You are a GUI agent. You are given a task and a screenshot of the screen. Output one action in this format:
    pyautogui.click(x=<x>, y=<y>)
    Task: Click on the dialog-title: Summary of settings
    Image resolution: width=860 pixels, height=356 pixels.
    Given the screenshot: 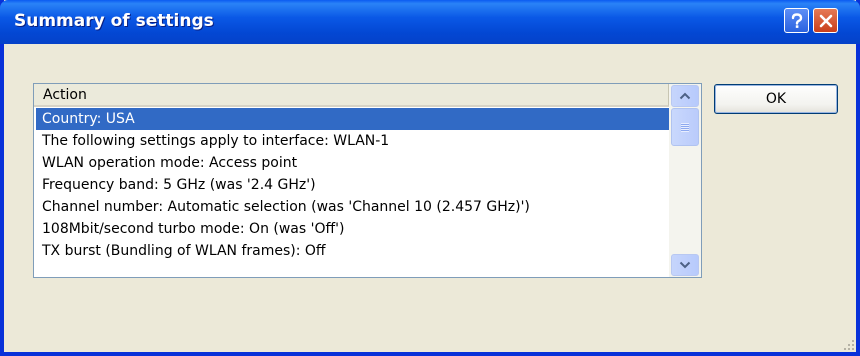 What is the action you would take?
    pyautogui.click(x=114, y=21)
    